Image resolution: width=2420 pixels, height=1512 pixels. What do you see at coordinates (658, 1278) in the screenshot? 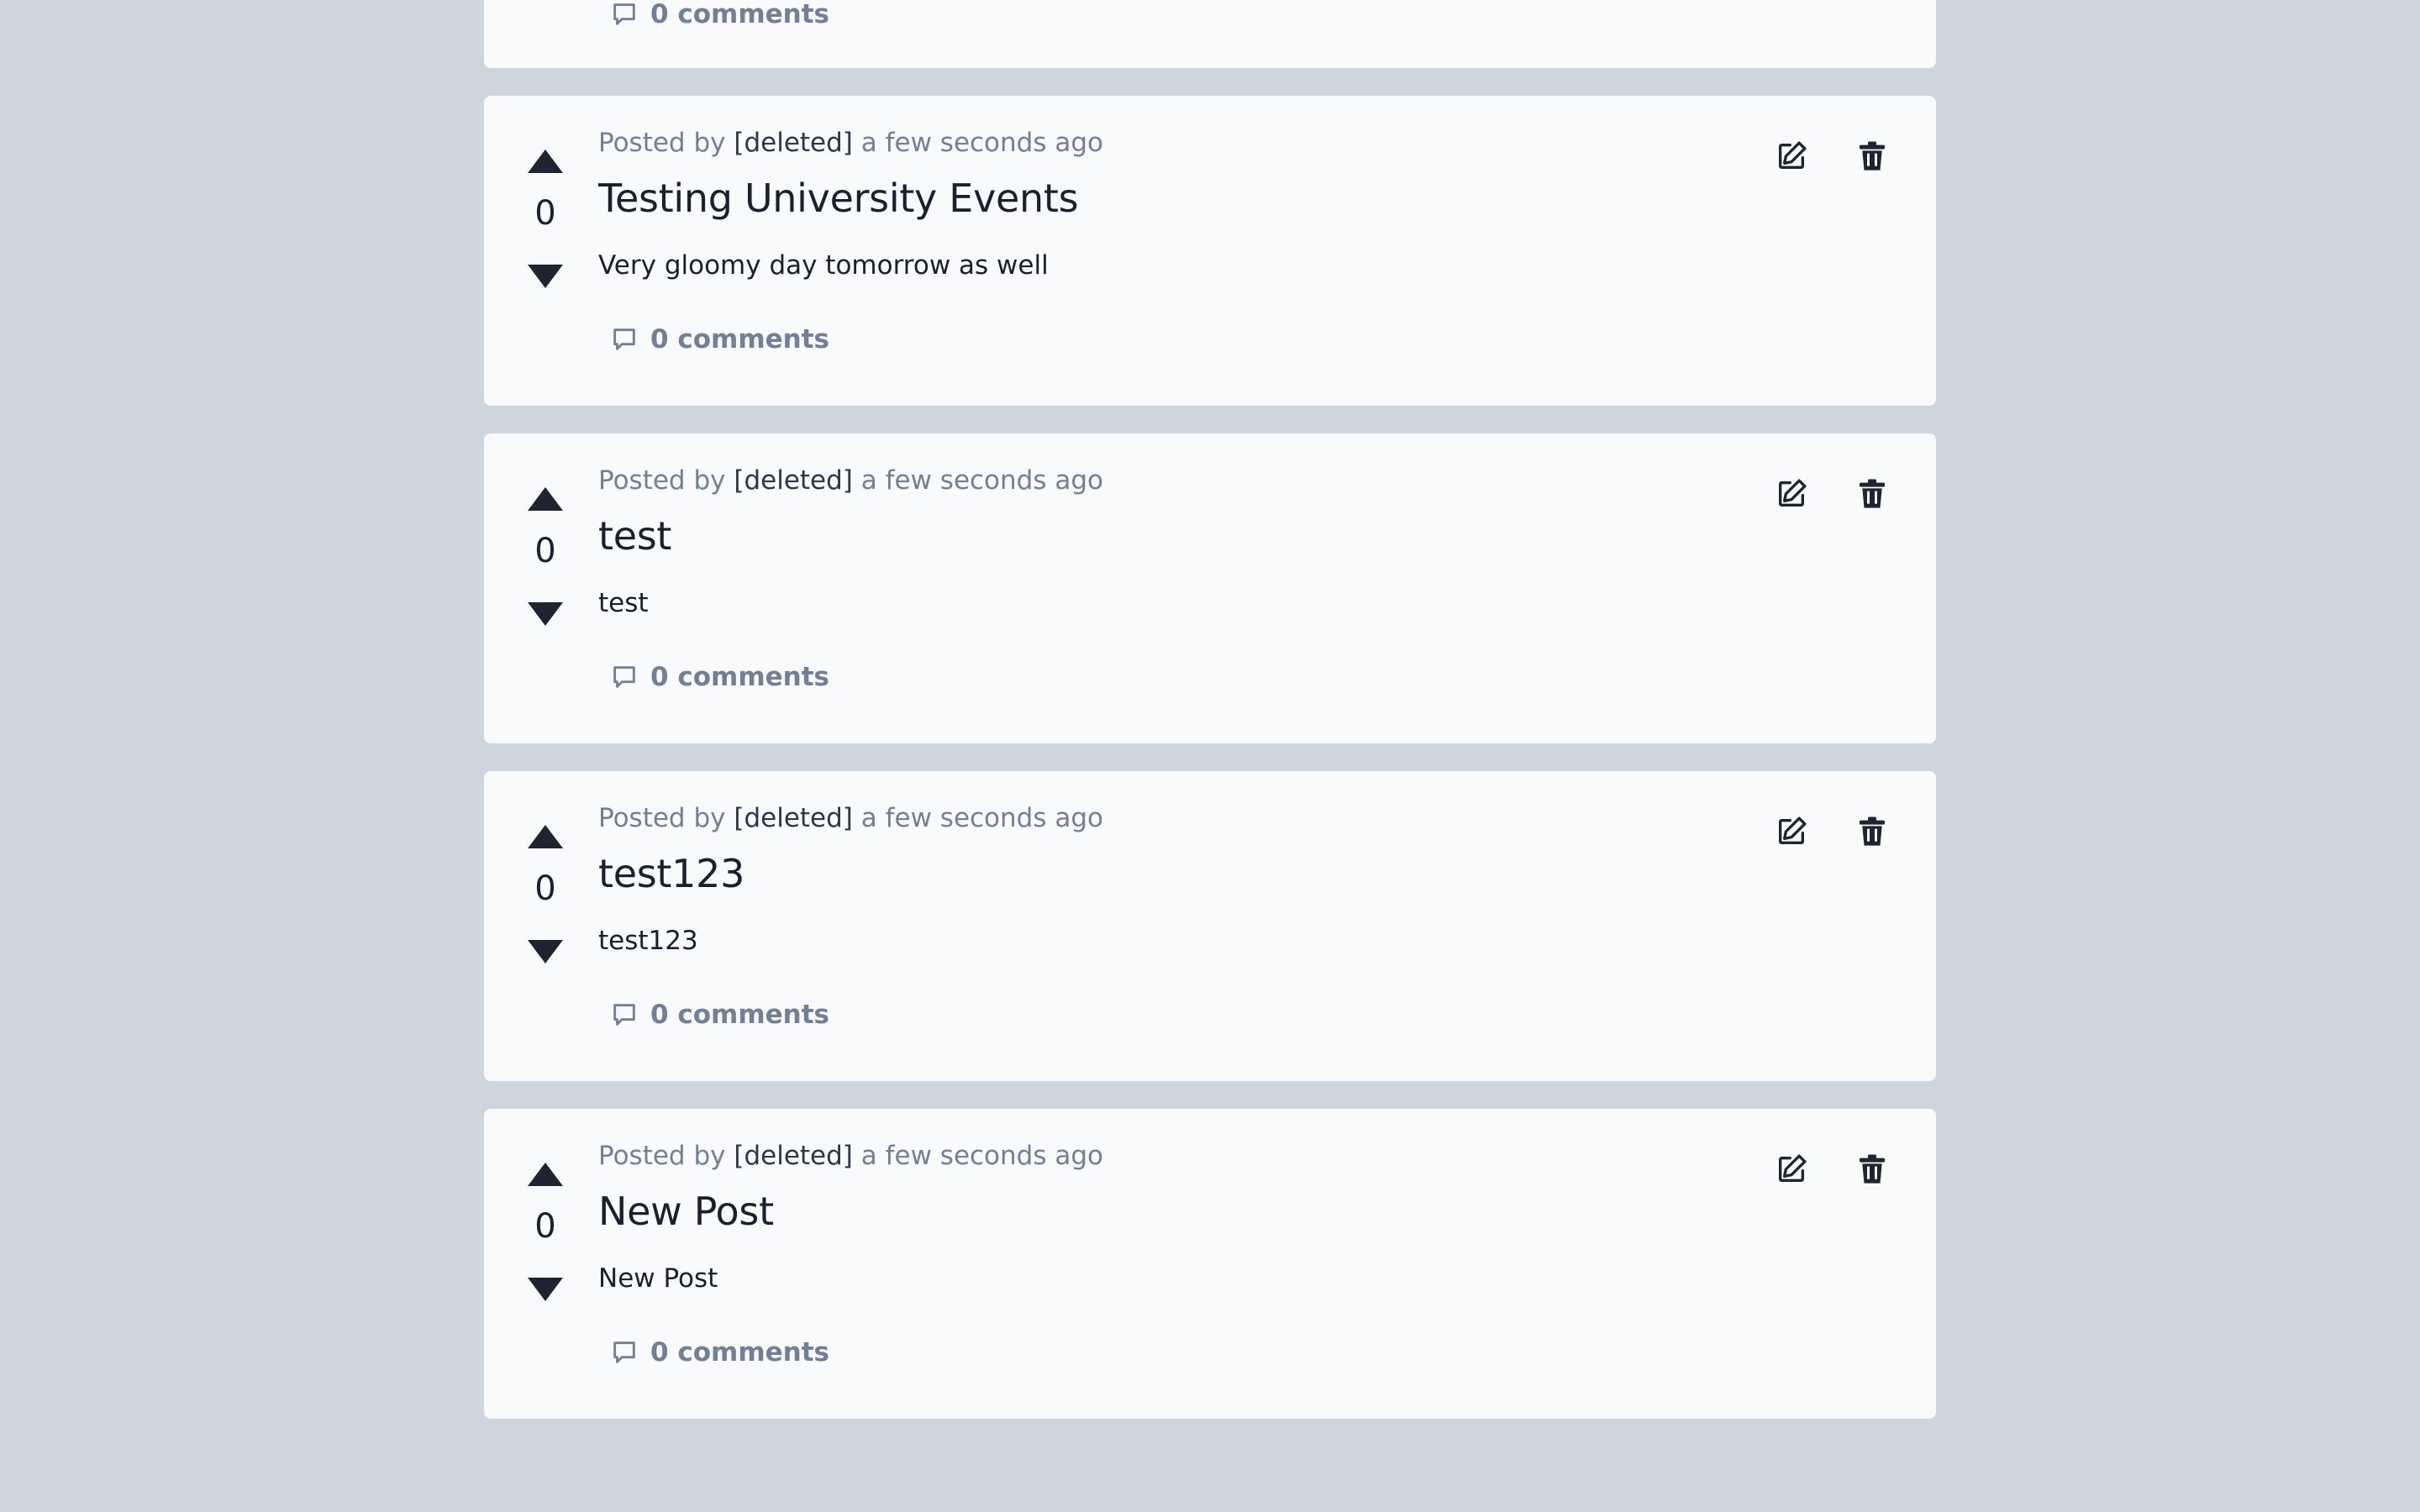
I see `post-body: New Post` at bounding box center [658, 1278].